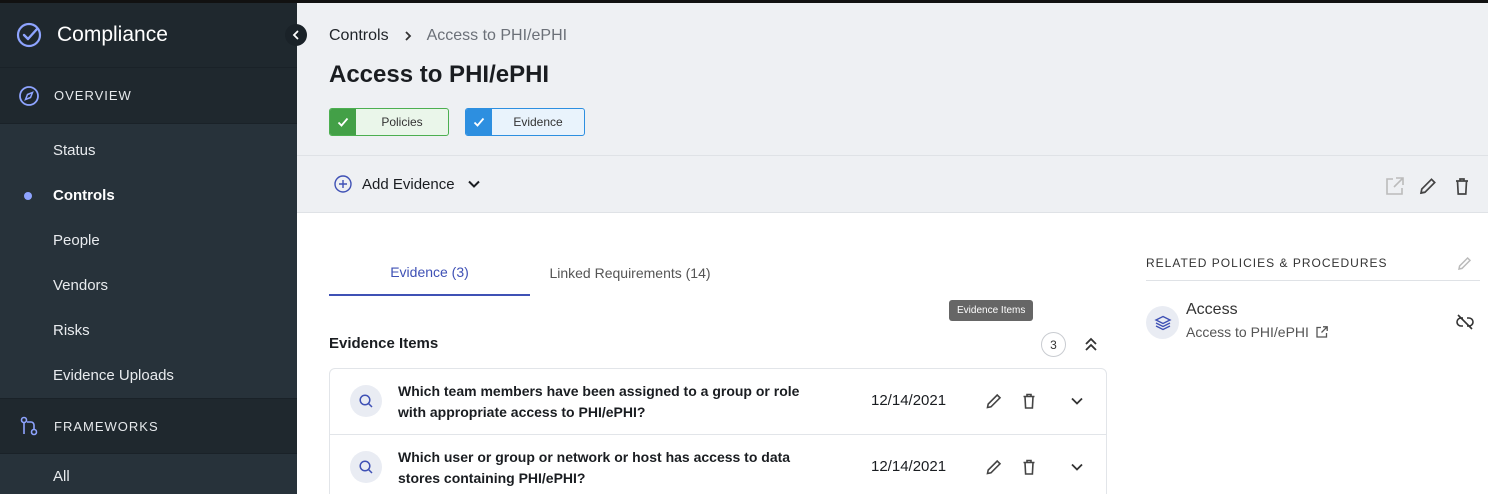 Image resolution: width=1488 pixels, height=494 pixels. I want to click on evidence-status-chip: Evidence, so click(525, 122).